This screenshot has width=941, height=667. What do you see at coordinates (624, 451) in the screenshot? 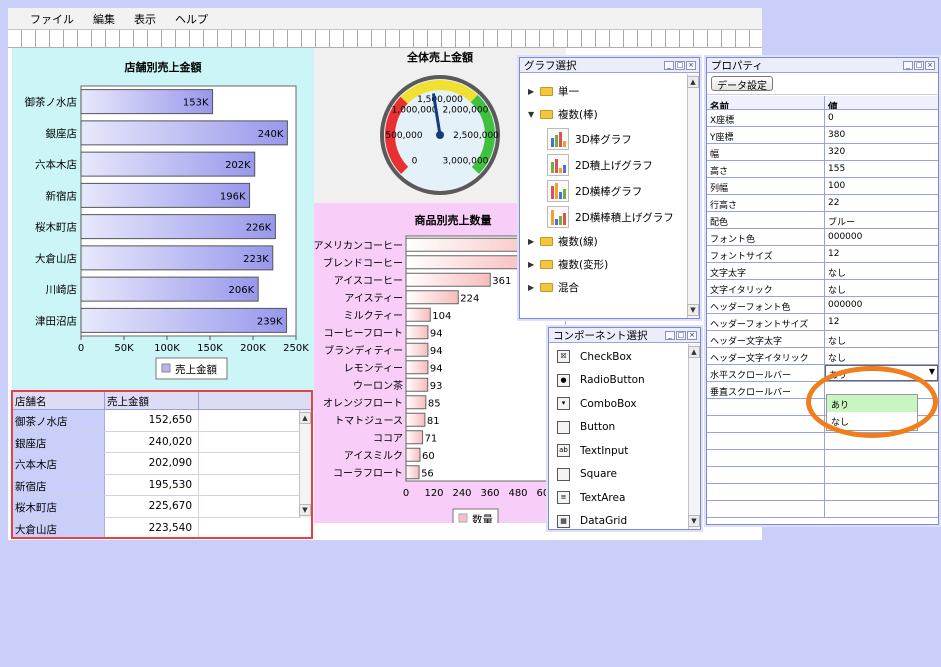
I see `component-item: ab TextInput` at bounding box center [624, 451].